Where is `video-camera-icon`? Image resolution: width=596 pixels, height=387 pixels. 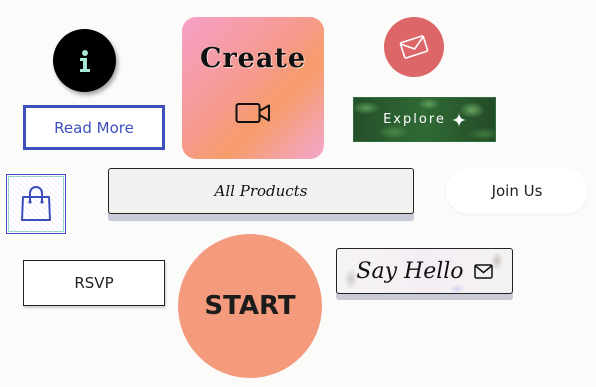
video-camera-icon is located at coordinates (252, 113).